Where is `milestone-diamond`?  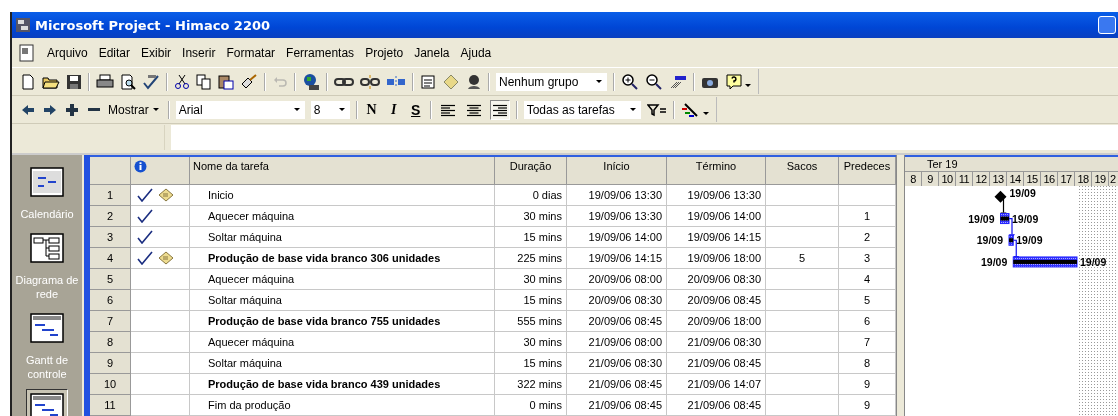 milestone-diamond is located at coordinates (1000, 196).